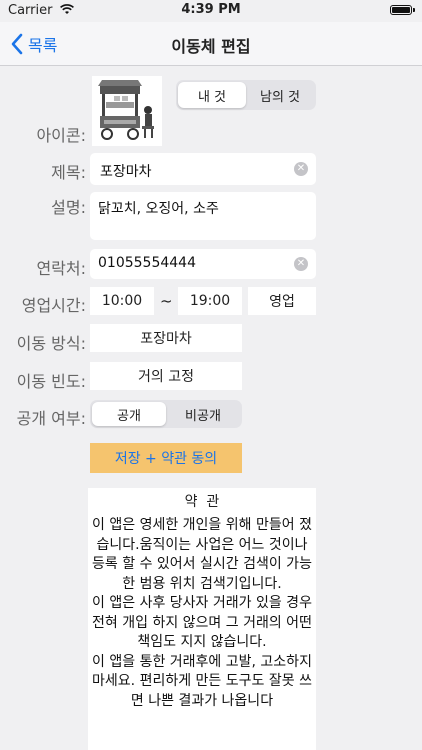 The width and height of the screenshot is (422, 750). What do you see at coordinates (126, 172) in the screenshot?
I see `title-value: 포장마차` at bounding box center [126, 172].